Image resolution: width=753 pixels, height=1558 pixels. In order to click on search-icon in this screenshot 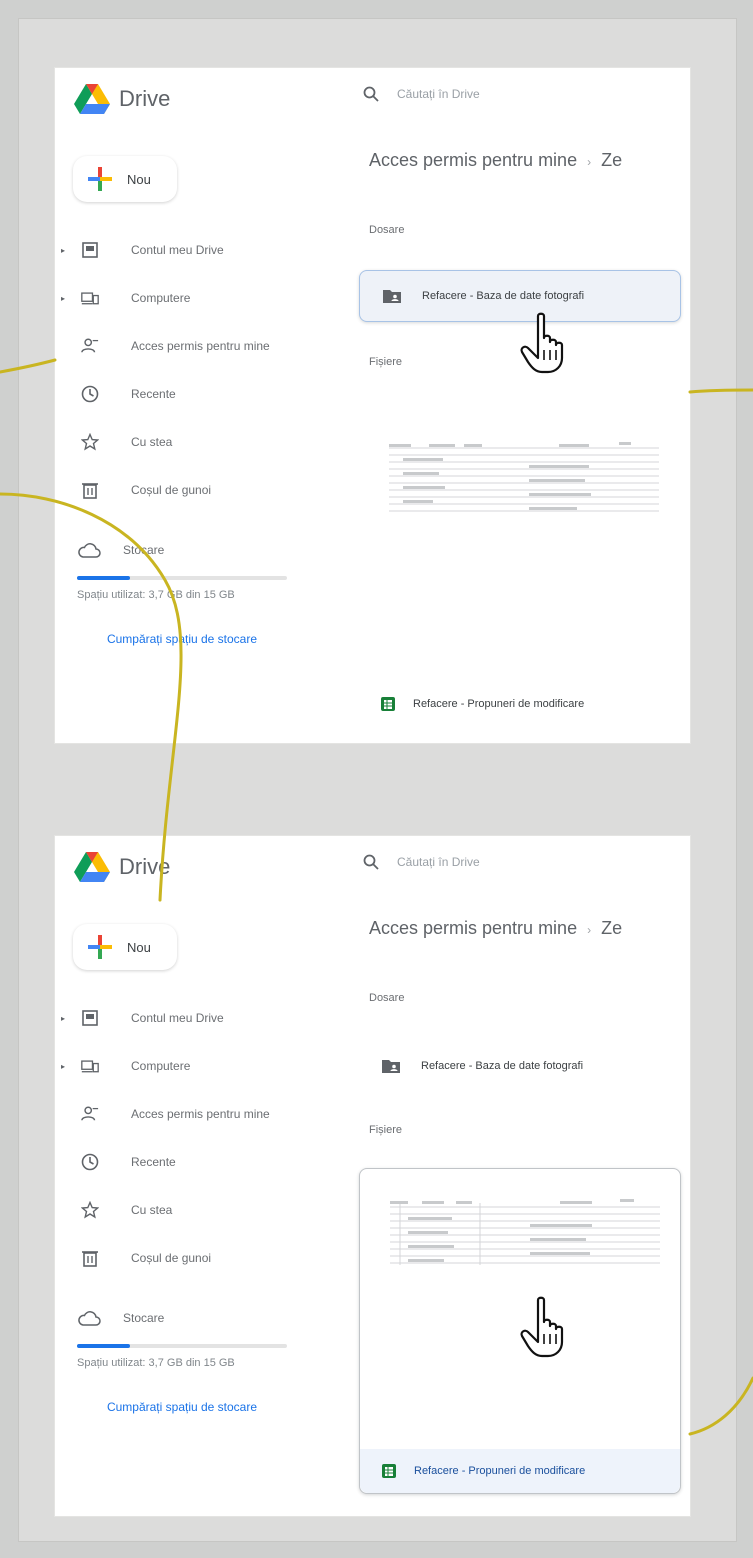, I will do `click(371, 94)`.